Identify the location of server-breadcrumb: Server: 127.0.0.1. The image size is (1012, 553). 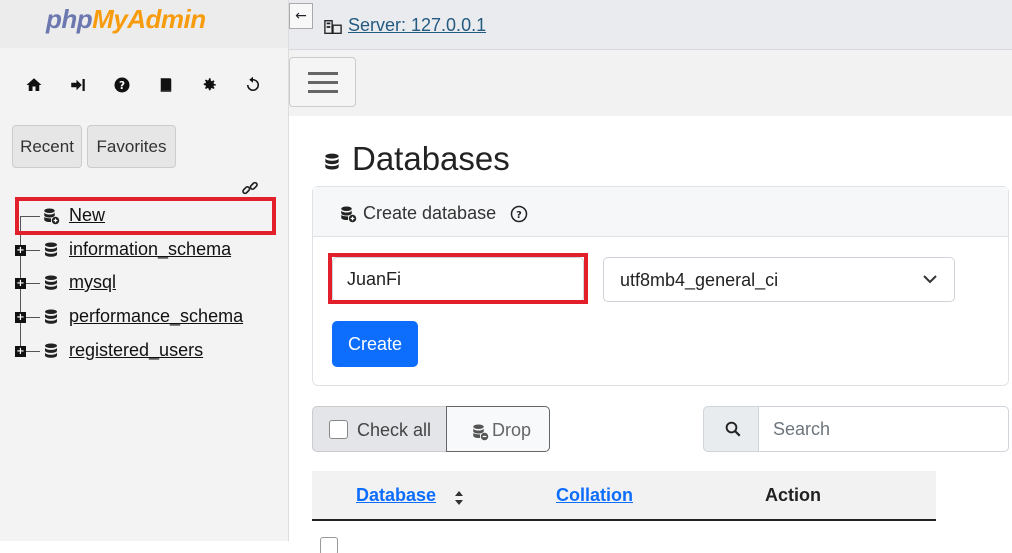
(417, 25).